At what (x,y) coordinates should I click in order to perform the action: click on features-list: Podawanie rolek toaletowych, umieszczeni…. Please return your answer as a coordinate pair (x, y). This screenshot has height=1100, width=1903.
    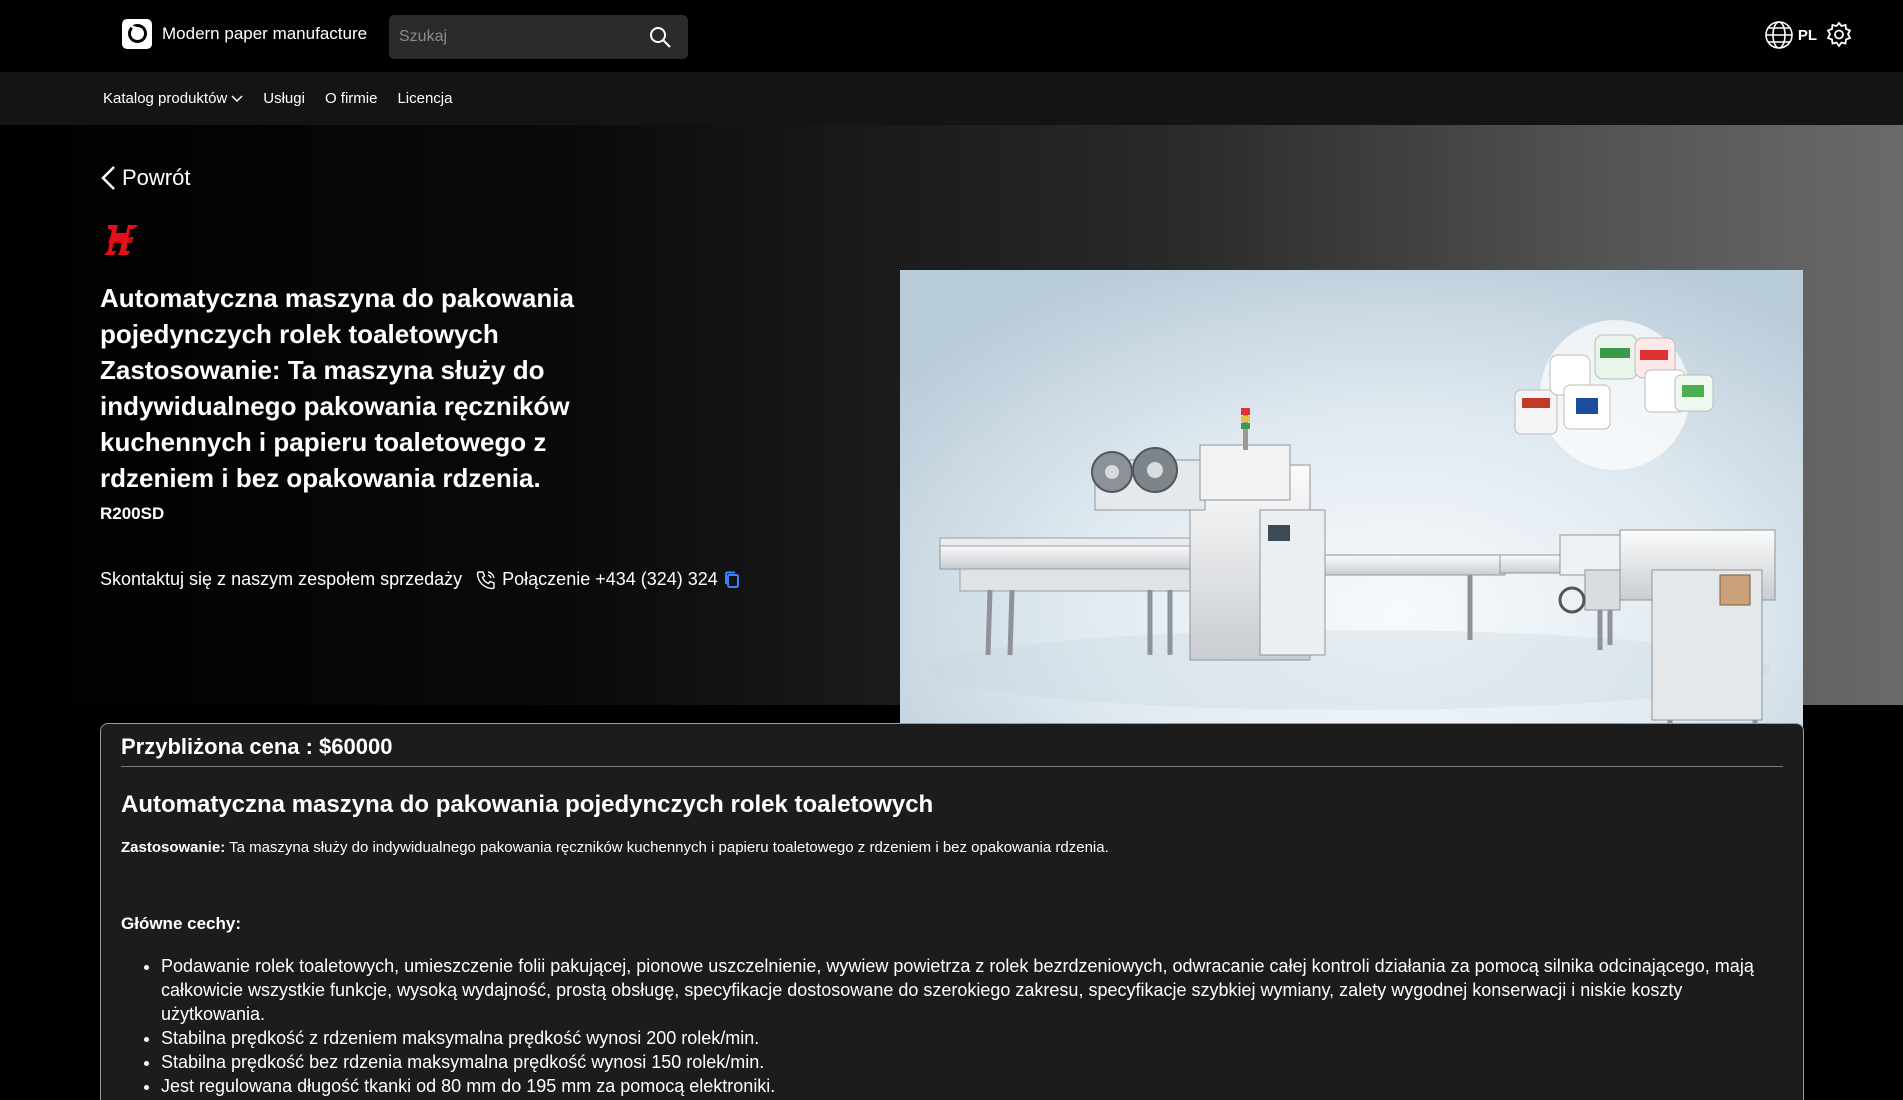
    Looking at the image, I should click on (972, 1026).